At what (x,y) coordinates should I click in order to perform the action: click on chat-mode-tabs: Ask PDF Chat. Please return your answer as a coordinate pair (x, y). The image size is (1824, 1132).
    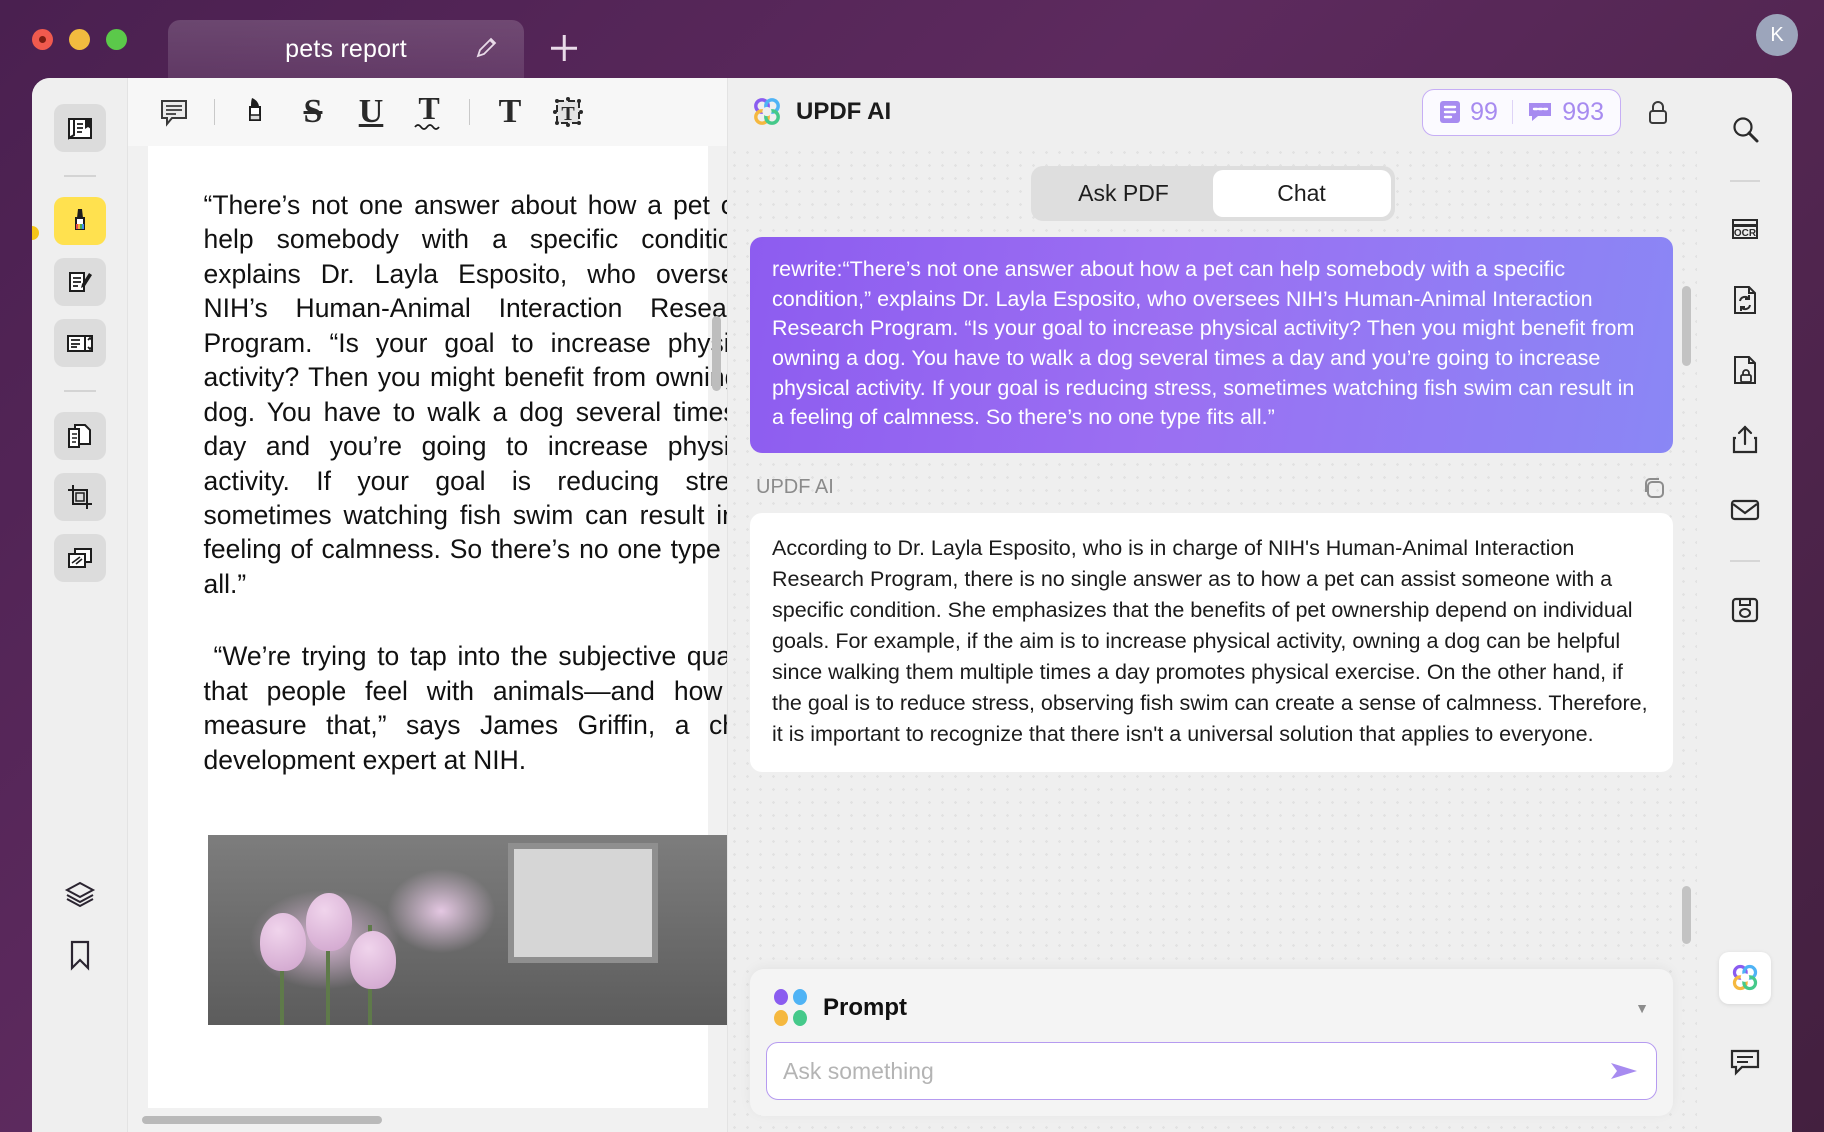
    Looking at the image, I should click on (1212, 190).